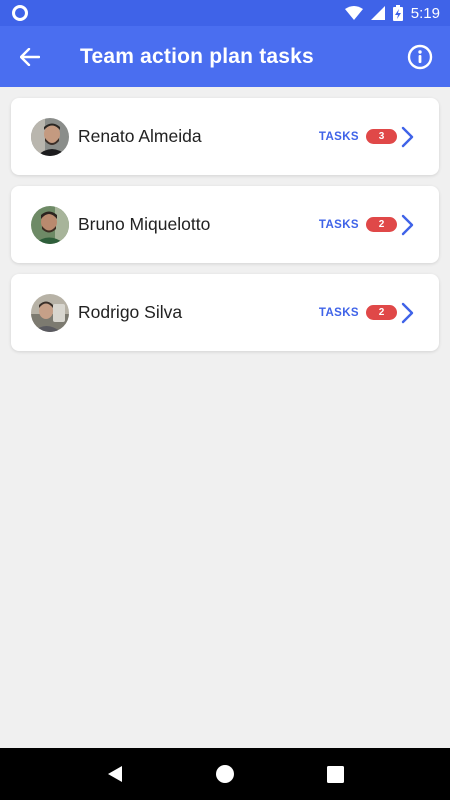 The width and height of the screenshot is (450, 800). What do you see at coordinates (225, 312) in the screenshot?
I see `team-member-card: Rodrigo Silva TASKS 2` at bounding box center [225, 312].